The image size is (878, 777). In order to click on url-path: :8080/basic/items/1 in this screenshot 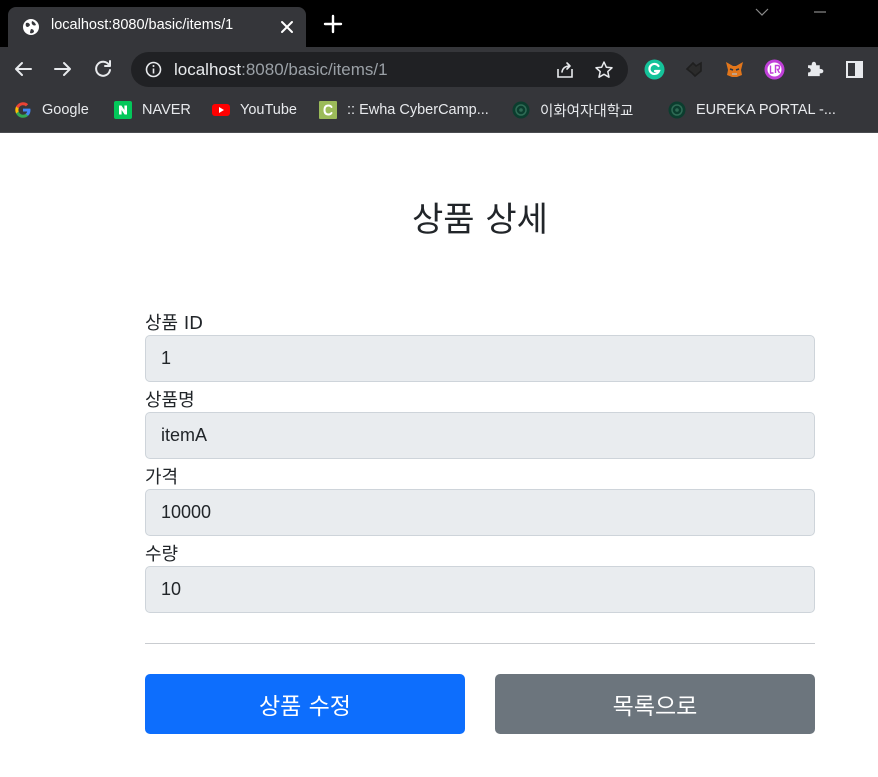, I will do `click(314, 69)`.